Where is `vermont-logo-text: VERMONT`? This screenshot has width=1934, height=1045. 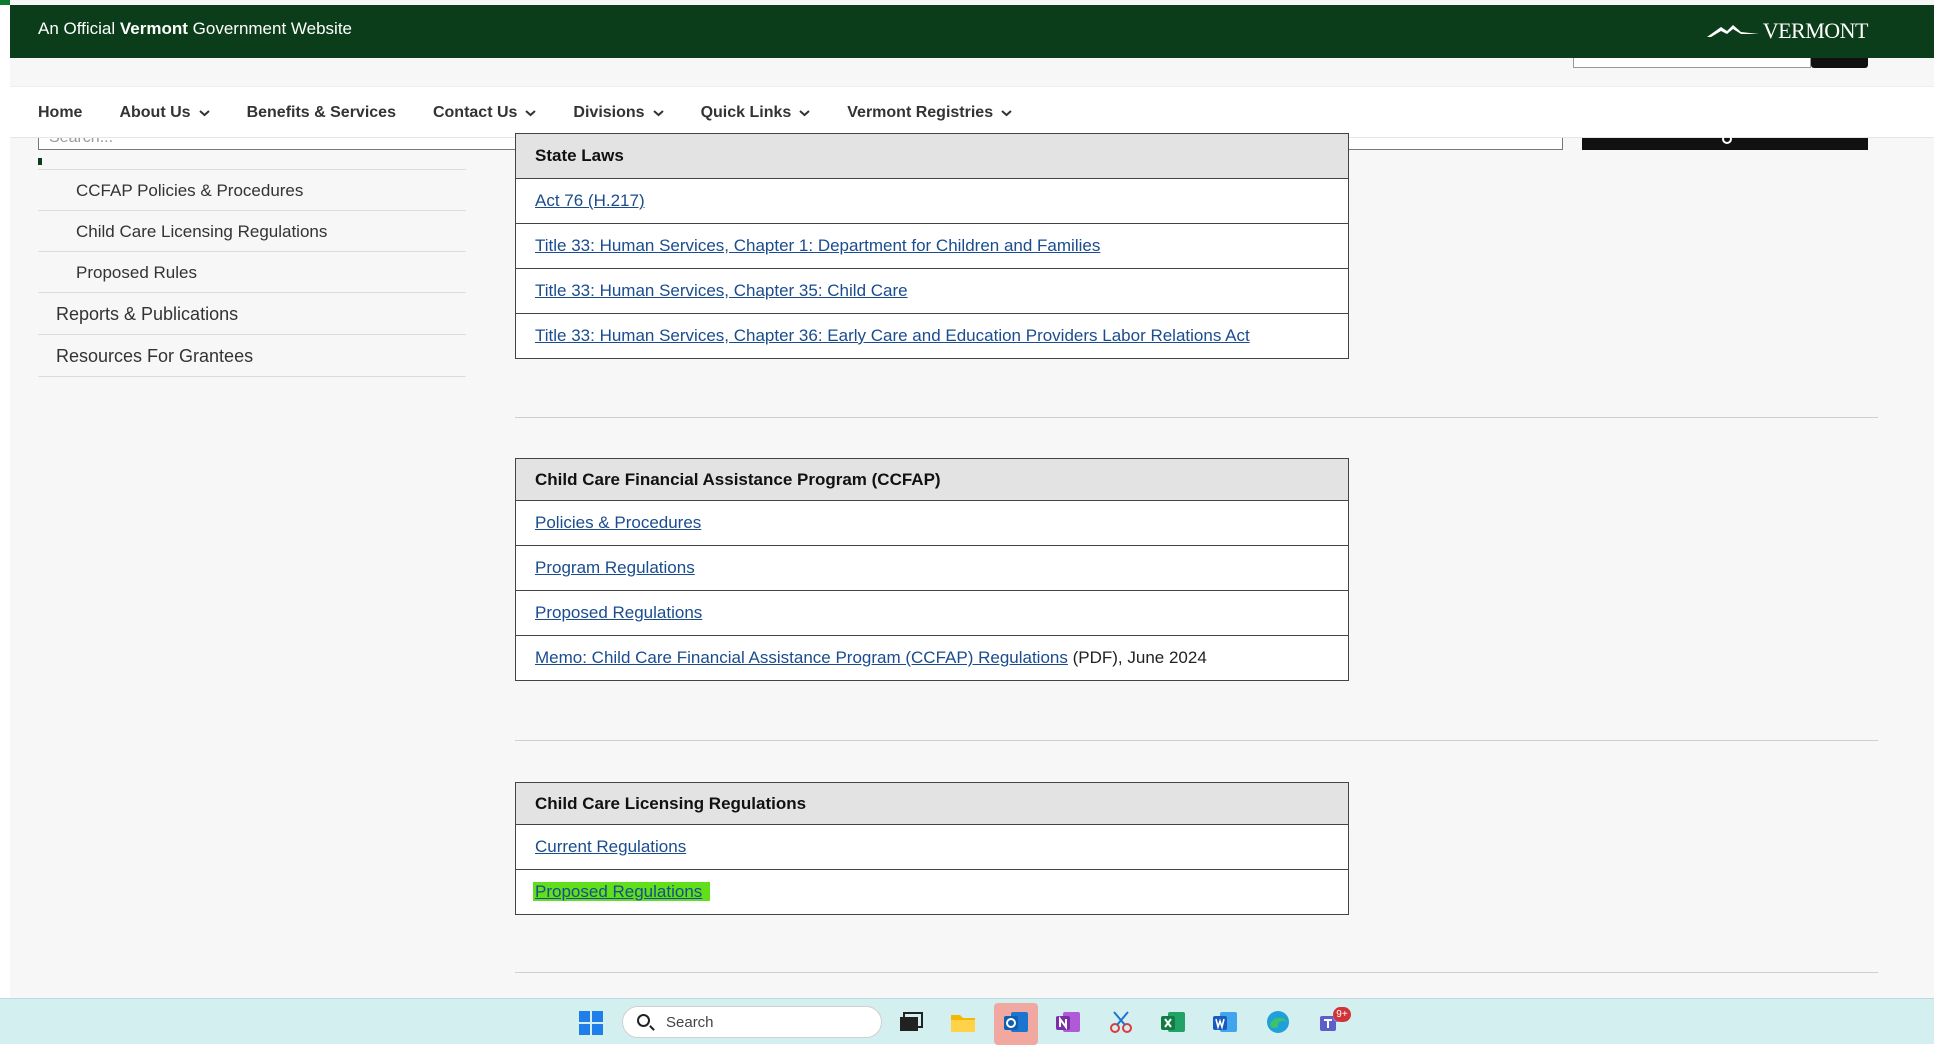
vermont-logo-text: VERMONT is located at coordinates (1815, 30).